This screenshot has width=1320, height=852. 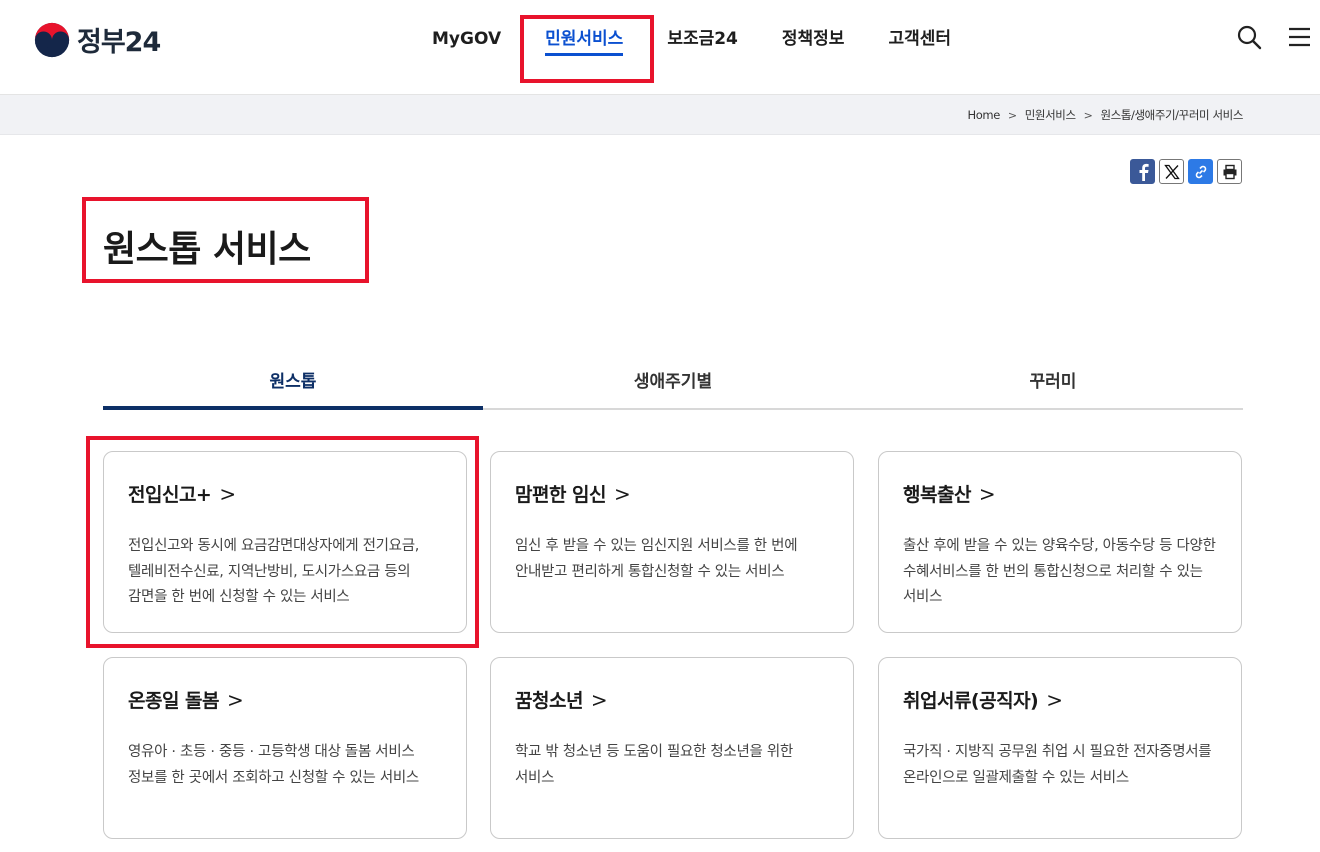 I want to click on facebook-share-button, so click(x=1142, y=171).